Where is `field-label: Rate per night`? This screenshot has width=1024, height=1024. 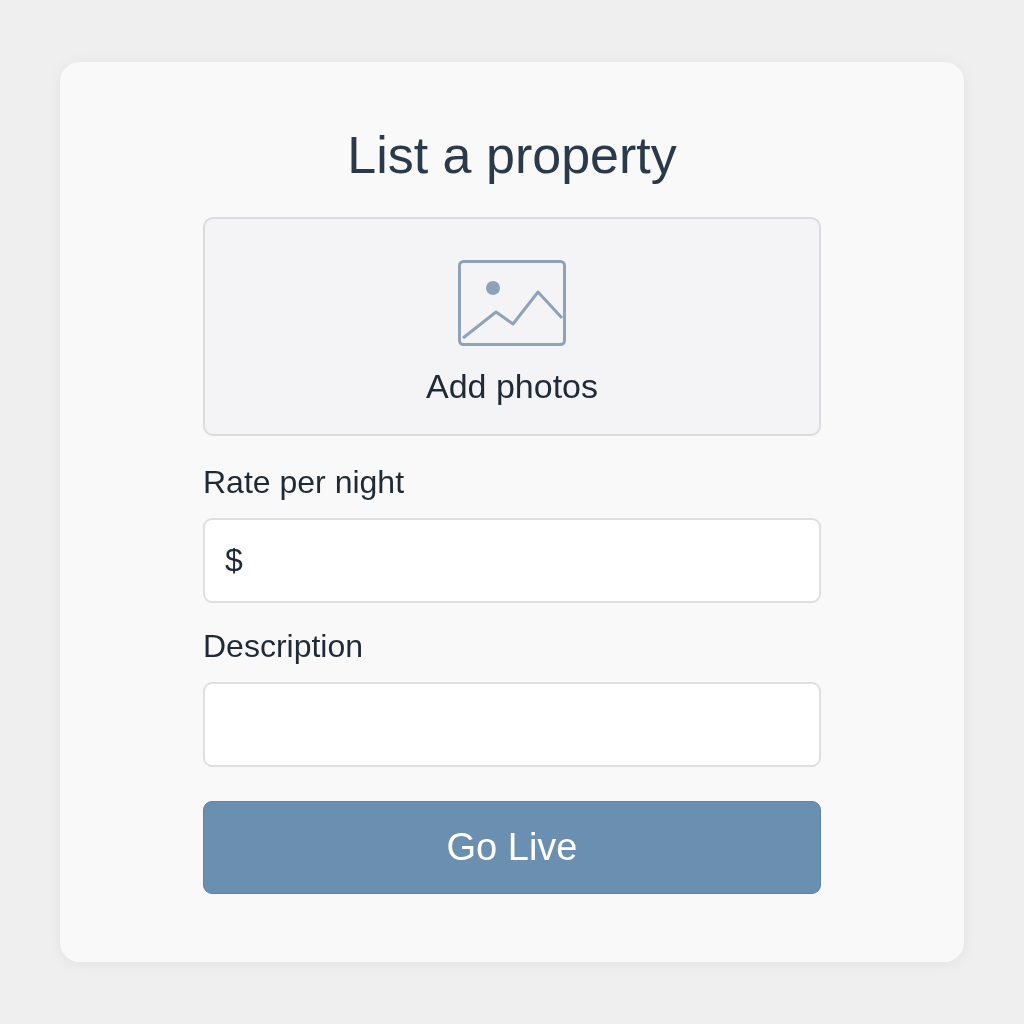
field-label: Rate per night is located at coordinates (303, 482).